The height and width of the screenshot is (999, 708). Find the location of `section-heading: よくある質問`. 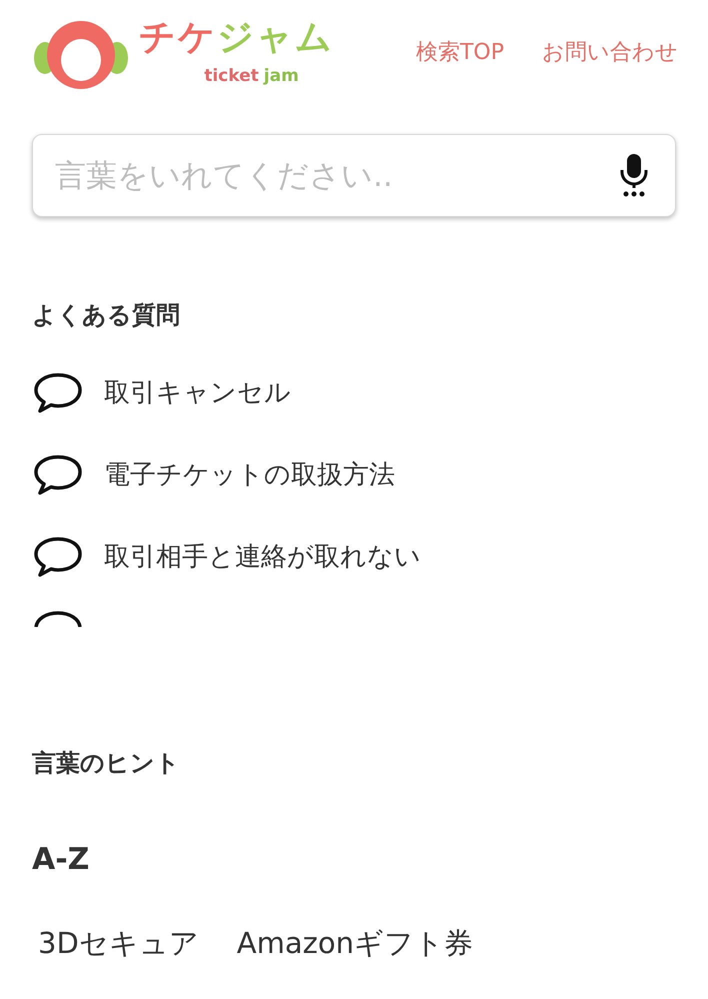

section-heading: よくある質問 is located at coordinates (106, 315).